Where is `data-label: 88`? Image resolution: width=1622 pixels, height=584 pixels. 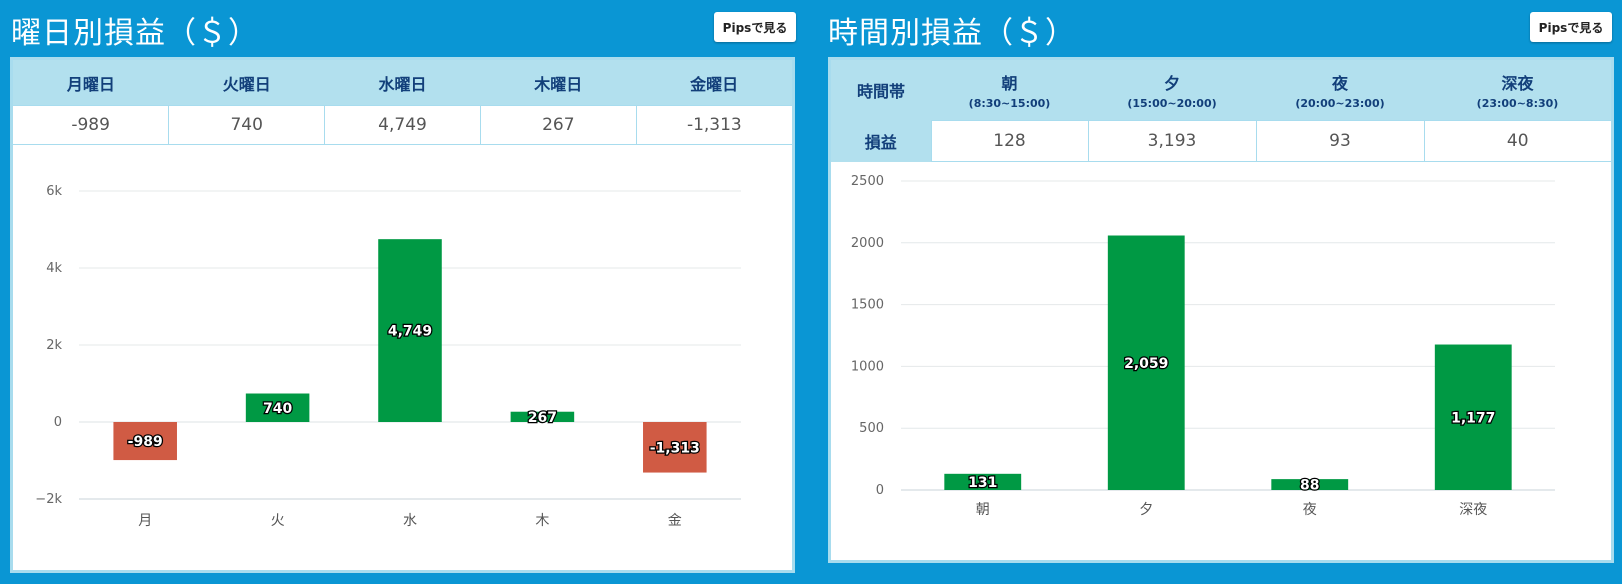 data-label: 88 is located at coordinates (1309, 486).